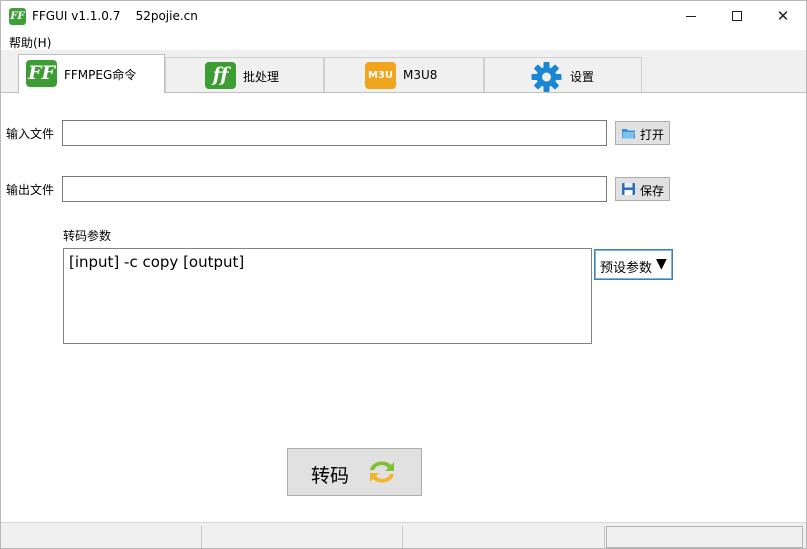  What do you see at coordinates (546, 77) in the screenshot?
I see `gear-icon` at bounding box center [546, 77].